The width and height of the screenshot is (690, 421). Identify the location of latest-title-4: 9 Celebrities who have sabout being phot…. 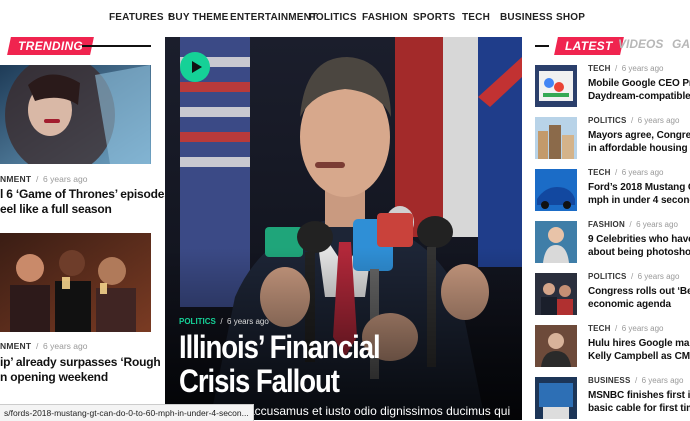
(639, 246).